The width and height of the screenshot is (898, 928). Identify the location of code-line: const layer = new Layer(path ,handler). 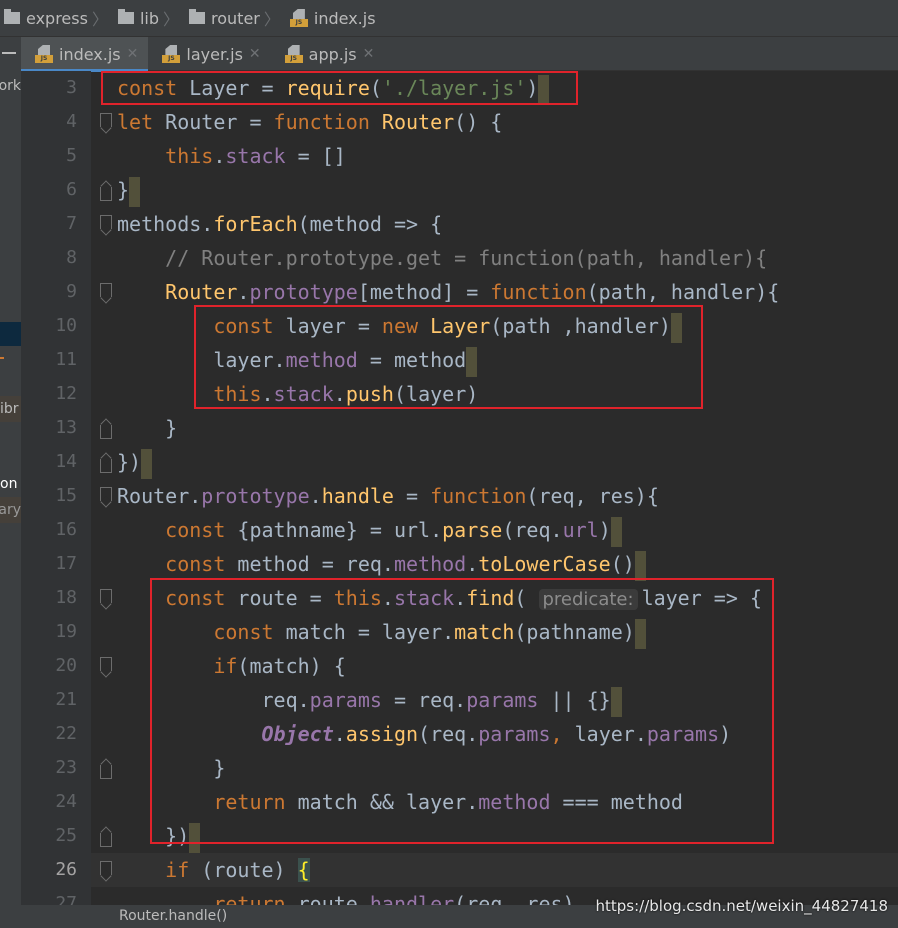
(399, 326).